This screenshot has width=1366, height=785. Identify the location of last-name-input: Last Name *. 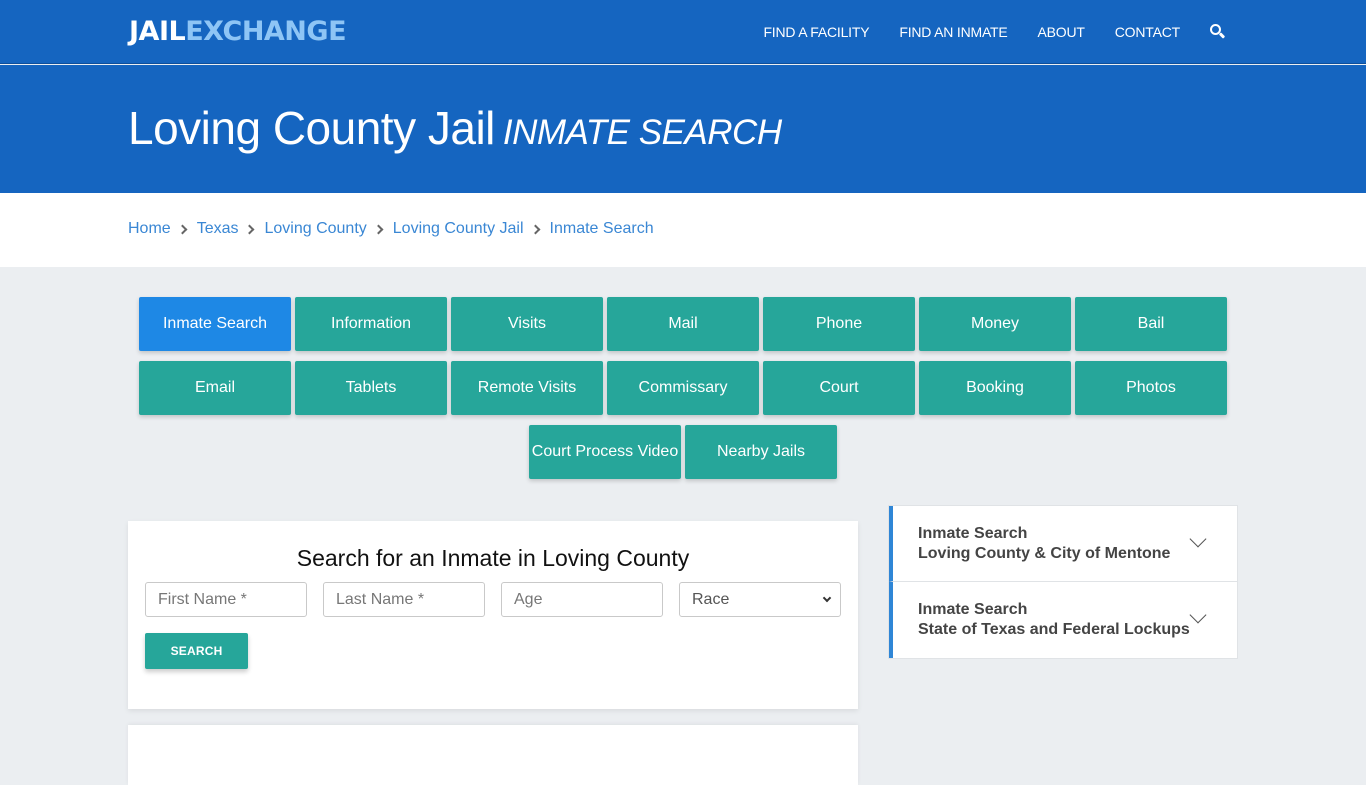
(404, 599).